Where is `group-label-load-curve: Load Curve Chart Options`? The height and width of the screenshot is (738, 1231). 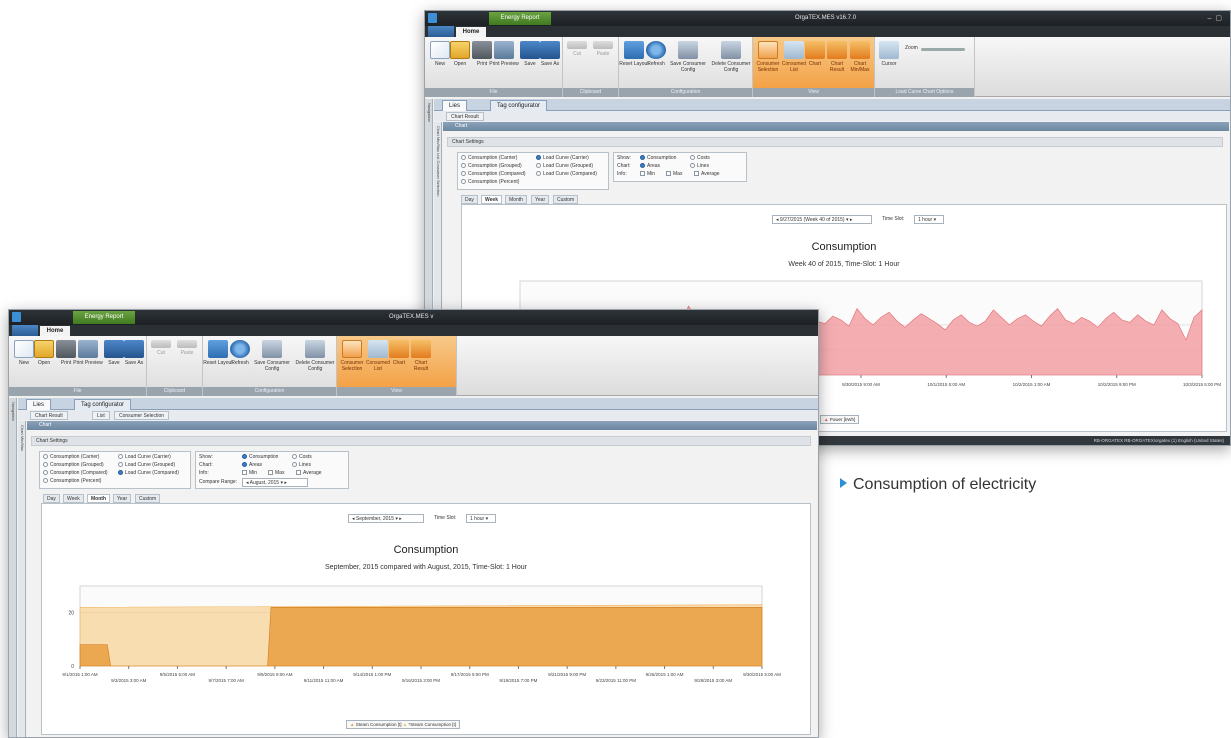 group-label-load-curve: Load Curve Chart Options is located at coordinates (924, 92).